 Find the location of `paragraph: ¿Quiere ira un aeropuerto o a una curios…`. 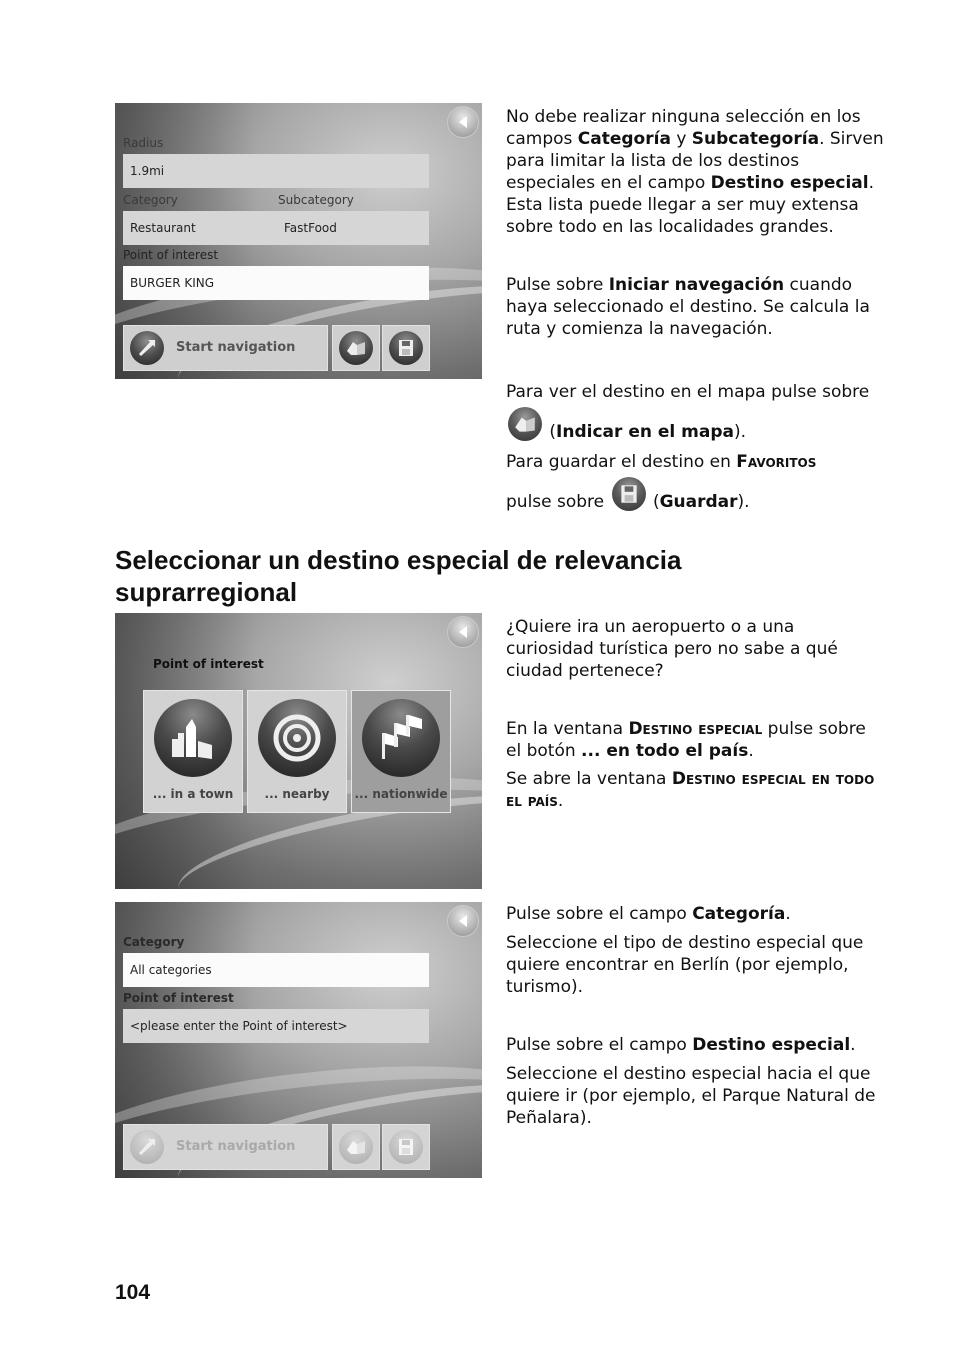

paragraph: ¿Quiere ira un aeropuerto o a una curios… is located at coordinates (672, 649).